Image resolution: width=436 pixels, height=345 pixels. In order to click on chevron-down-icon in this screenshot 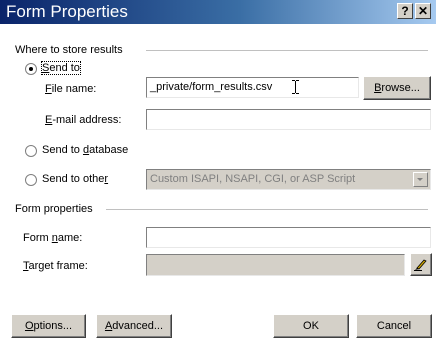, I will do `click(420, 179)`.